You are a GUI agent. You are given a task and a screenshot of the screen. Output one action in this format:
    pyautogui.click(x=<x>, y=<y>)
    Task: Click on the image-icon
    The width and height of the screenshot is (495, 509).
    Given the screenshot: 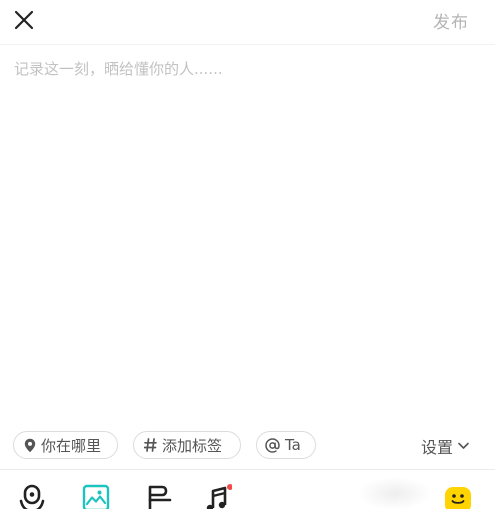 What is the action you would take?
    pyautogui.click(x=96, y=496)
    